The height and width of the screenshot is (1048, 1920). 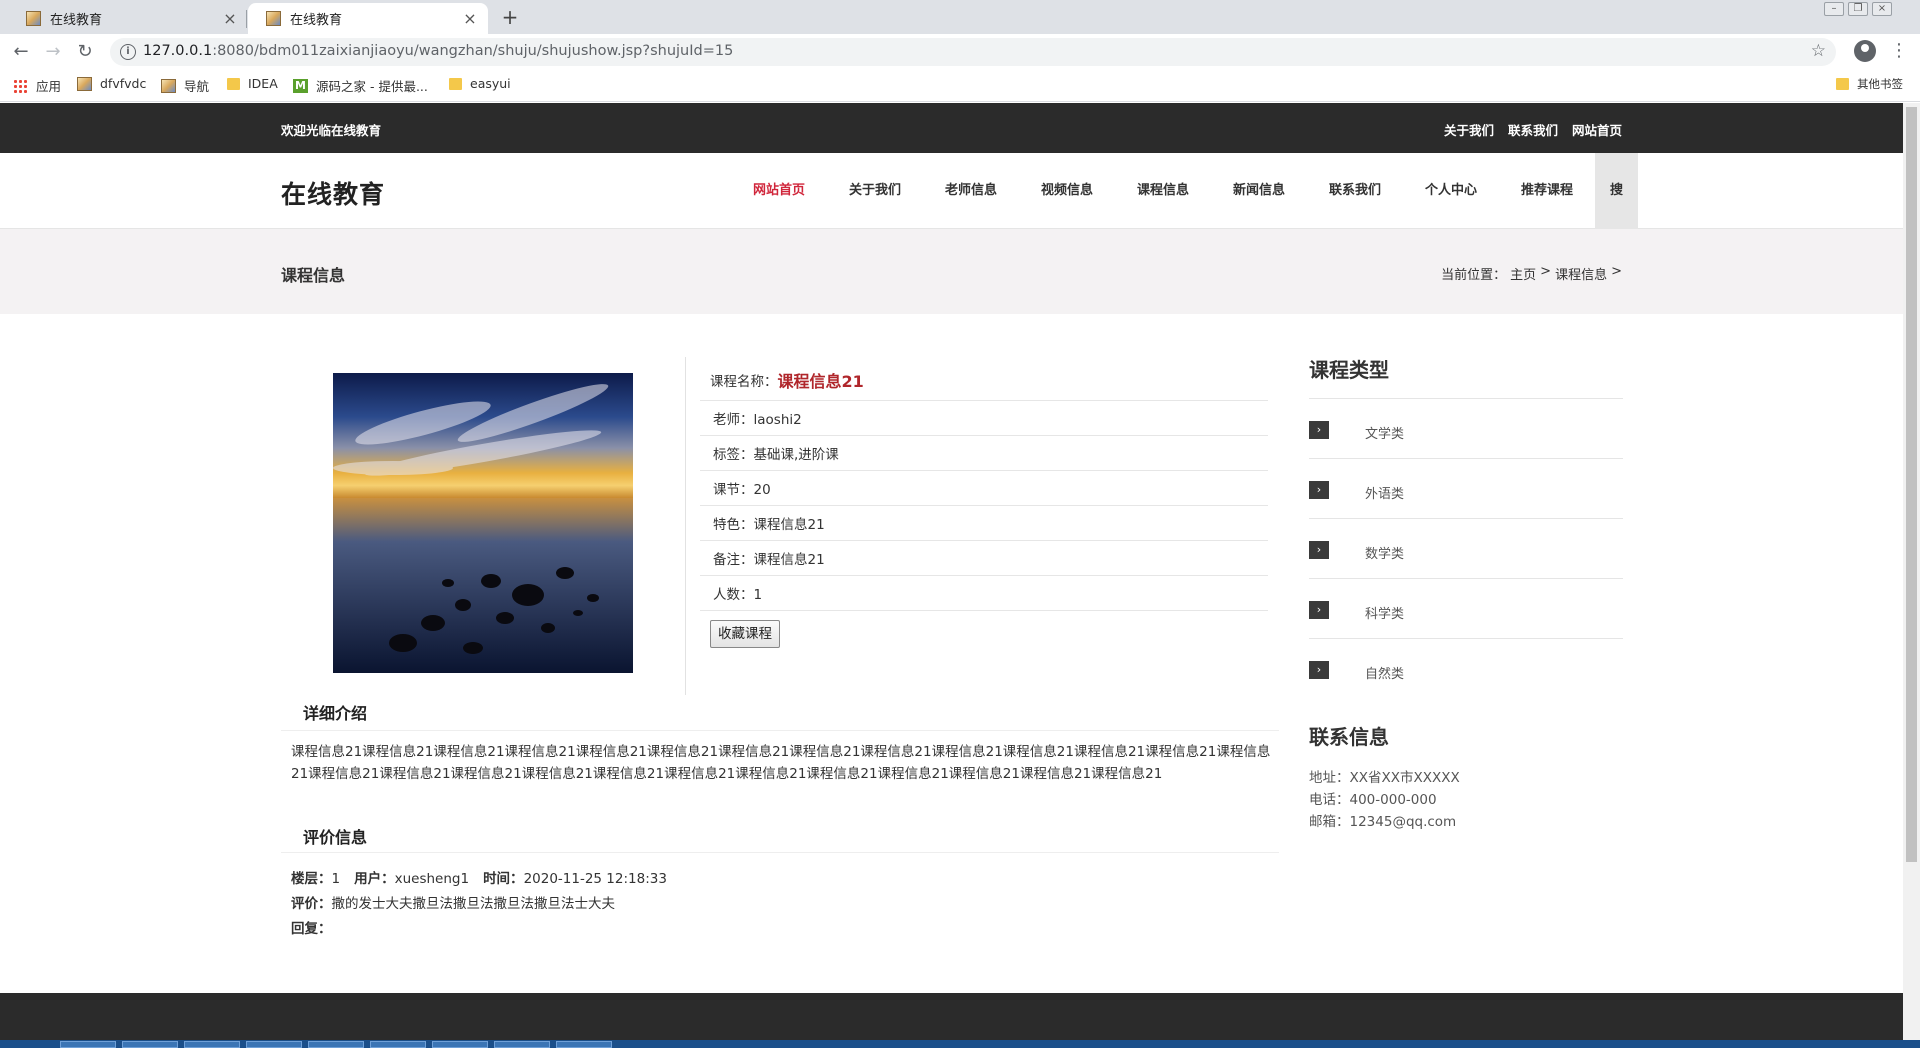 What do you see at coordinates (984, 523) in the screenshot?
I see `course-feature: 特色：课程信息21` at bounding box center [984, 523].